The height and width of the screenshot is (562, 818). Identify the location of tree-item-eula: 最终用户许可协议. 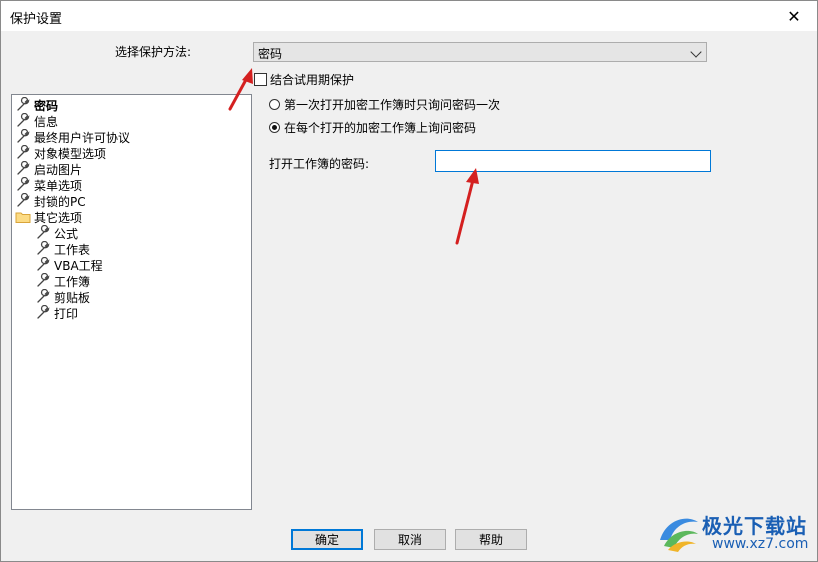
(72, 137).